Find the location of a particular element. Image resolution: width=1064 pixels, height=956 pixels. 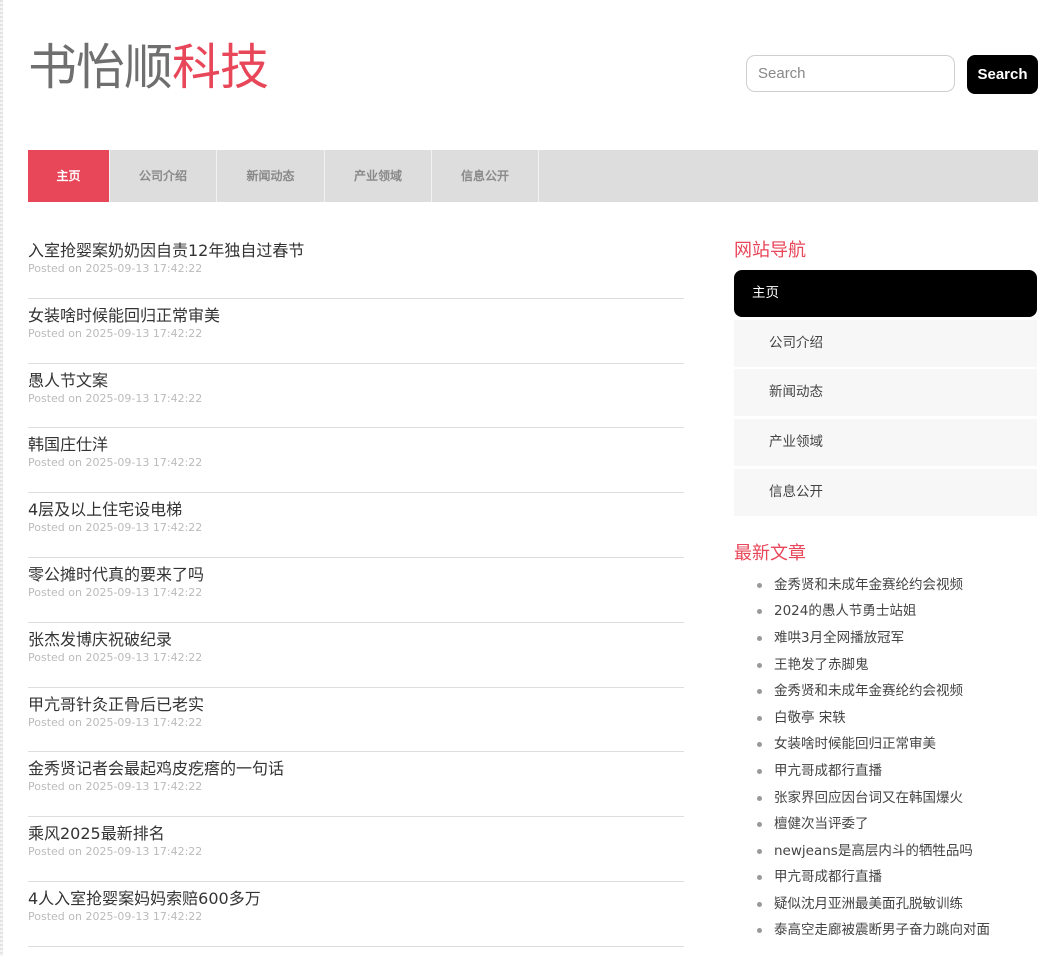

top-navigation: 主页 公司介绍 新闻动态 产业领域 信息公开 is located at coordinates (533, 176).